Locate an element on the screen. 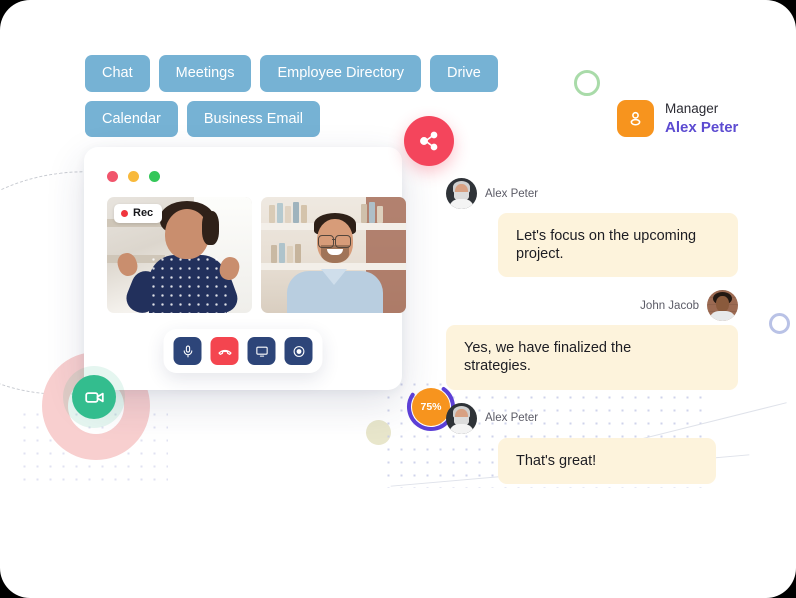 The width and height of the screenshot is (796, 598). chat-bubble: That's great! is located at coordinates (607, 460).